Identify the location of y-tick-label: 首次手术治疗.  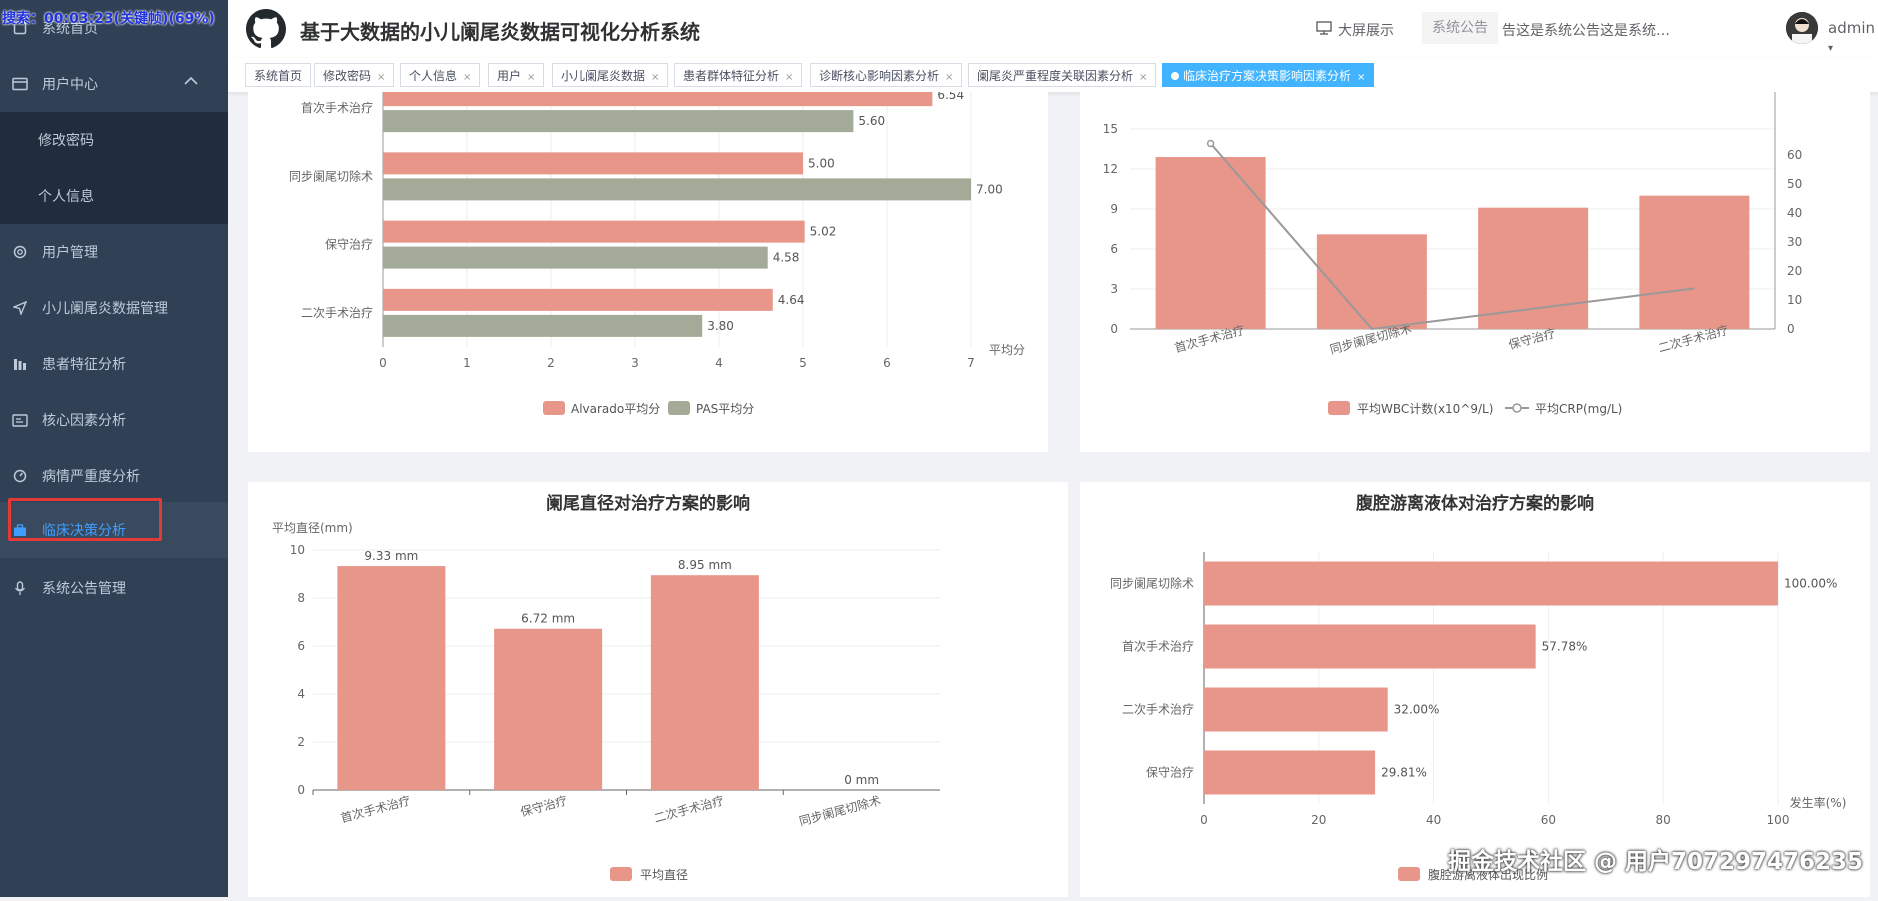
(1158, 647).